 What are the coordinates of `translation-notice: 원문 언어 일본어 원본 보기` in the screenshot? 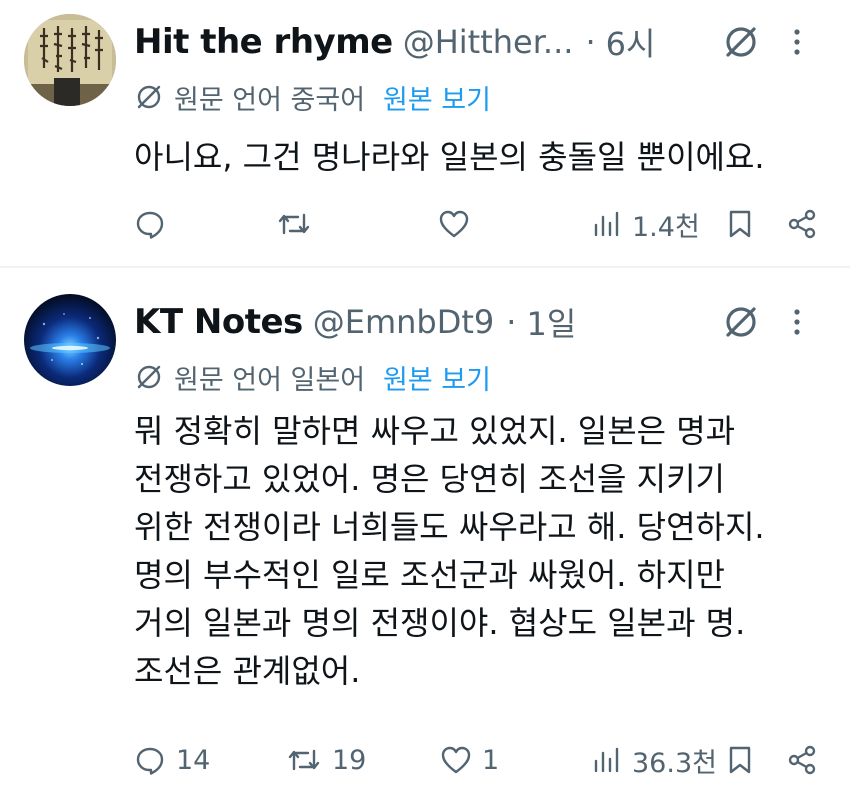 It's located at (312, 377).